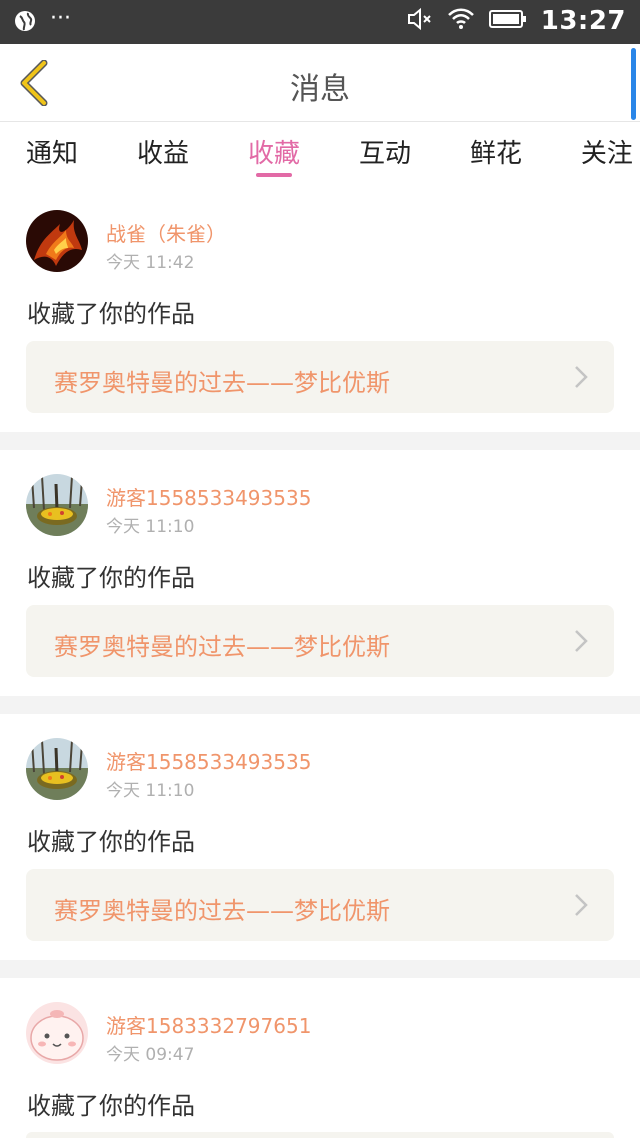 The height and width of the screenshot is (1138, 640). Describe the element at coordinates (320, 153) in the screenshot. I see `tab-bar: 通知 收益 收藏 互动 鲜花 关注` at that location.